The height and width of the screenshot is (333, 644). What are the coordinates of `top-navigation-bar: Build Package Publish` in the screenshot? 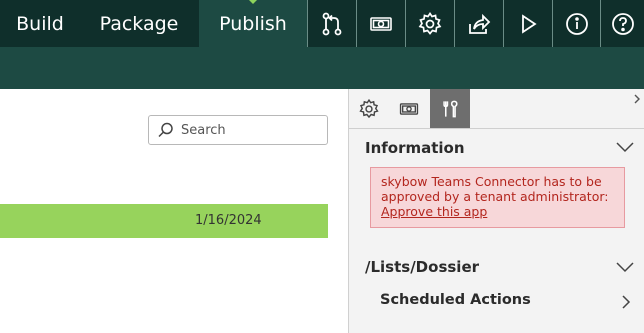 It's located at (322, 23).